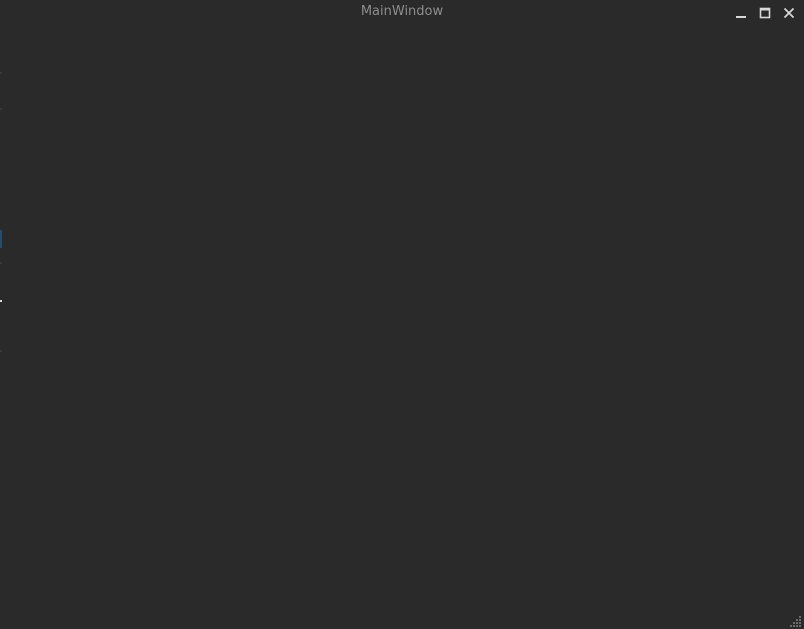  I want to click on minimize-button, so click(741, 13).